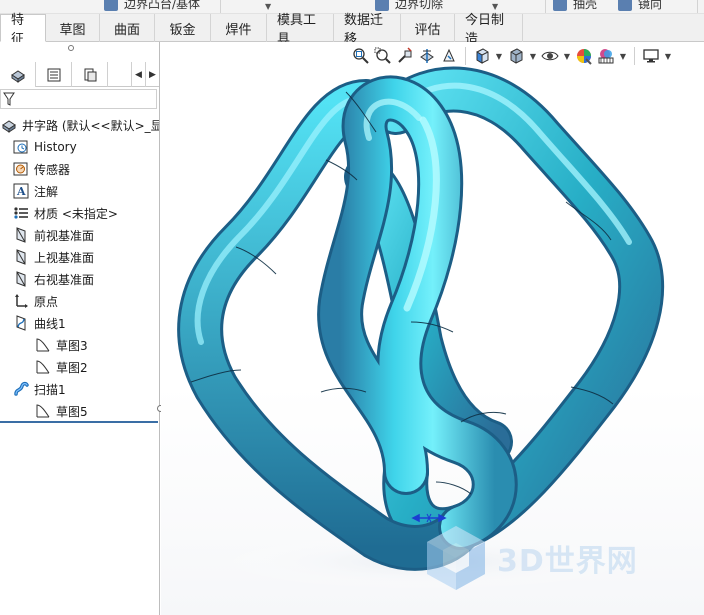 The height and width of the screenshot is (615, 704). What do you see at coordinates (73, 28) in the screenshot?
I see `tab-sketch: 草图` at bounding box center [73, 28].